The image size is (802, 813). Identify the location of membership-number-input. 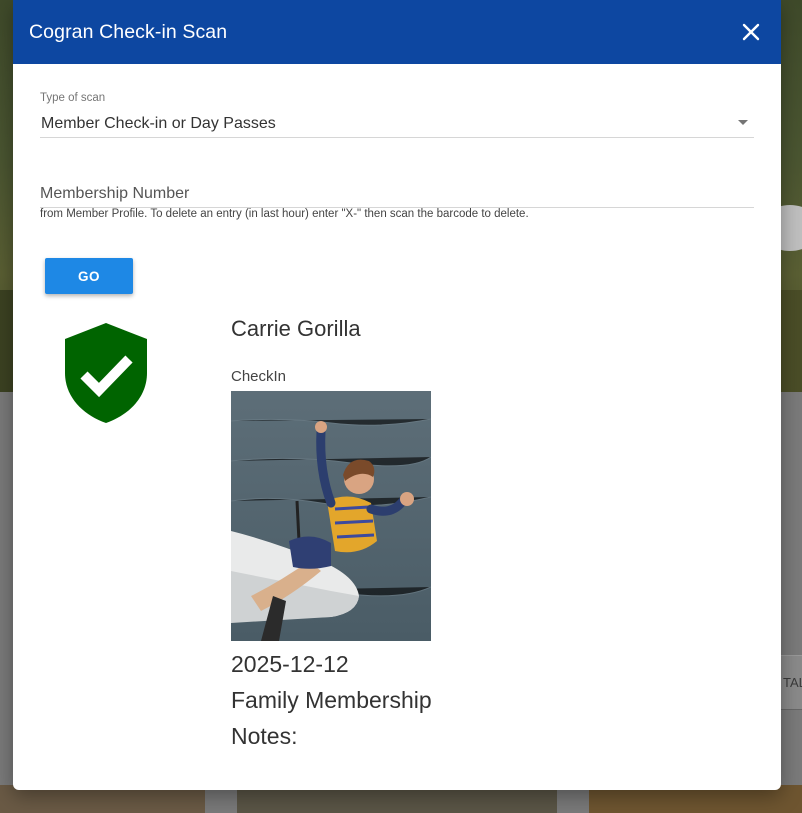
(397, 191).